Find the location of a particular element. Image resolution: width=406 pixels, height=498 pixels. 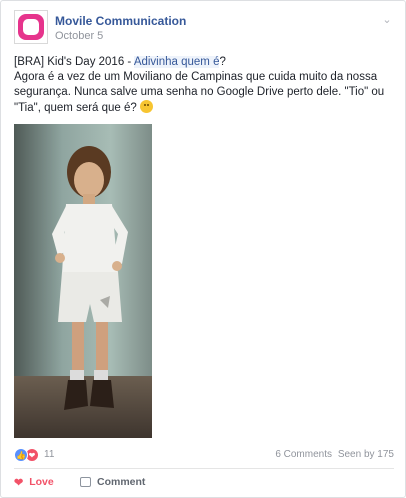

comment-button-label: Comment is located at coordinates (121, 482).